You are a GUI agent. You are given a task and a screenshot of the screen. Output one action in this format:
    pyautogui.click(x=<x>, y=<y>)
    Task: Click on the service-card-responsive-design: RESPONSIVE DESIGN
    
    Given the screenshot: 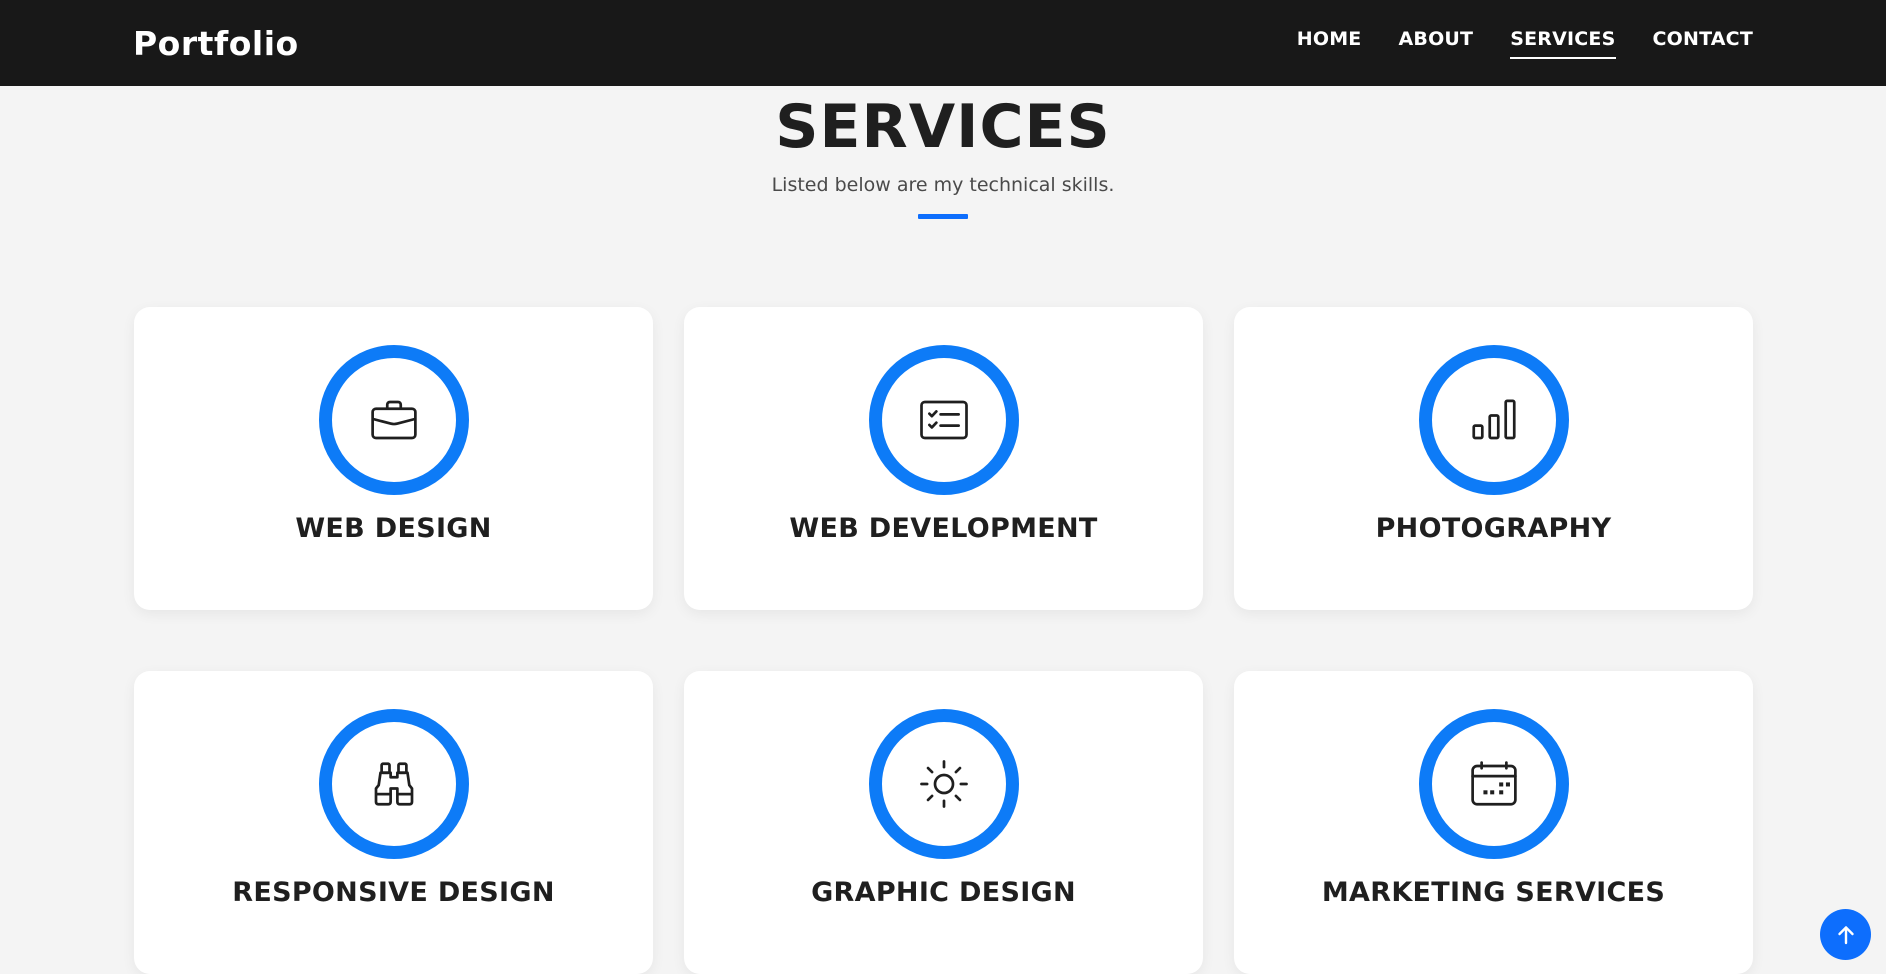 What is the action you would take?
    pyautogui.click(x=393, y=822)
    